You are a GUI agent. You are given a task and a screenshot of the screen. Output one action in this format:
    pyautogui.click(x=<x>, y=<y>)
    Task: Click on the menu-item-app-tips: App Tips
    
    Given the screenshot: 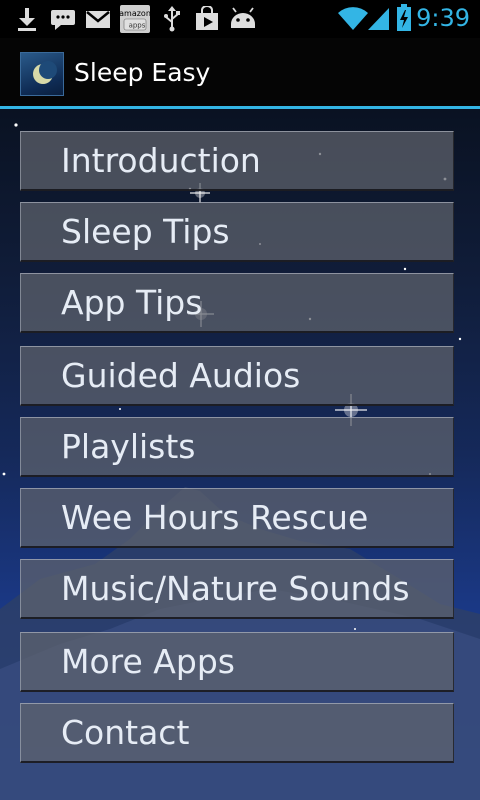 What is the action you would take?
    pyautogui.click(x=237, y=303)
    